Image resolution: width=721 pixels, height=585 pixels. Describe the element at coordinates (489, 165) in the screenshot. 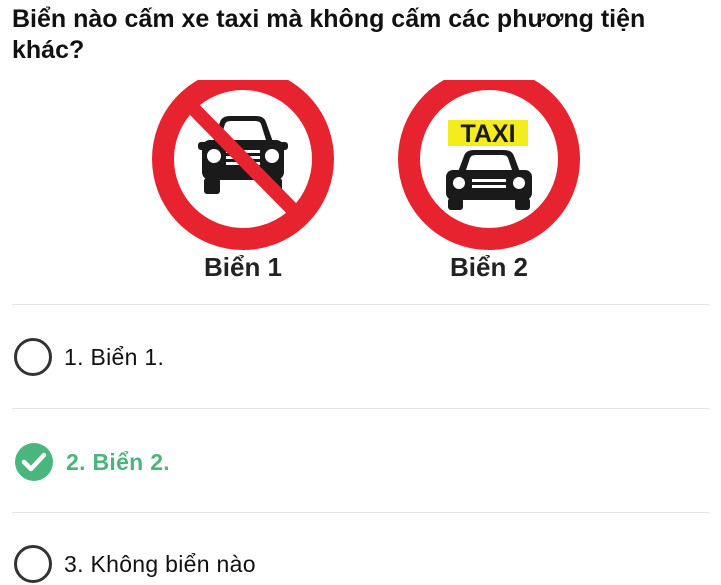

I see `no-taxi-sign-icon: TAXI` at that location.